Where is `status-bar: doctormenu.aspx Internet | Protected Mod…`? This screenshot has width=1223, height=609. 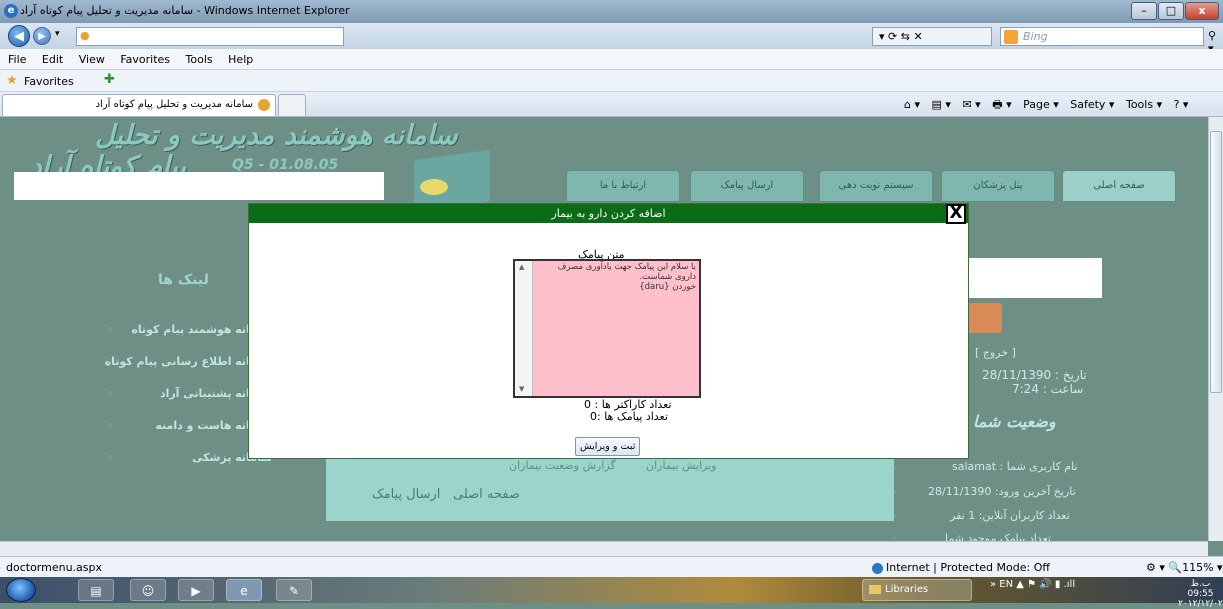 status-bar: doctormenu.aspx Internet | Protected Mod… is located at coordinates (611, 566).